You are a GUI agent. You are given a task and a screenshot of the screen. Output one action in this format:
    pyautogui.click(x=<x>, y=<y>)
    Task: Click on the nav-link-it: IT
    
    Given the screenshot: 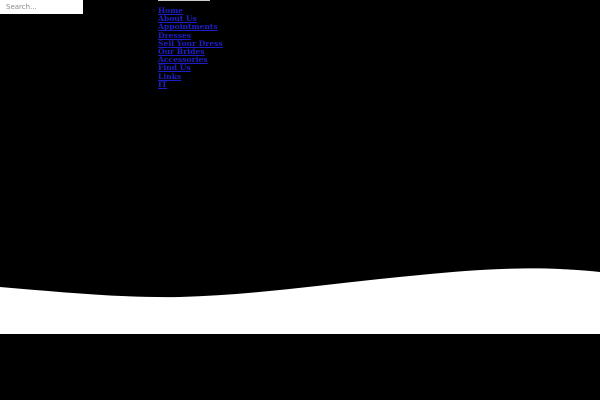 What is the action you would take?
    pyautogui.click(x=162, y=84)
    